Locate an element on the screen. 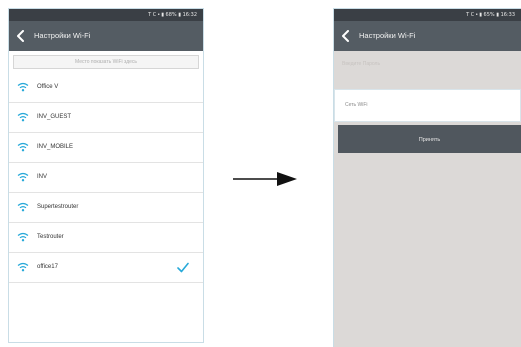 This screenshot has height=347, width=521. checkmark-icon is located at coordinates (183, 267).